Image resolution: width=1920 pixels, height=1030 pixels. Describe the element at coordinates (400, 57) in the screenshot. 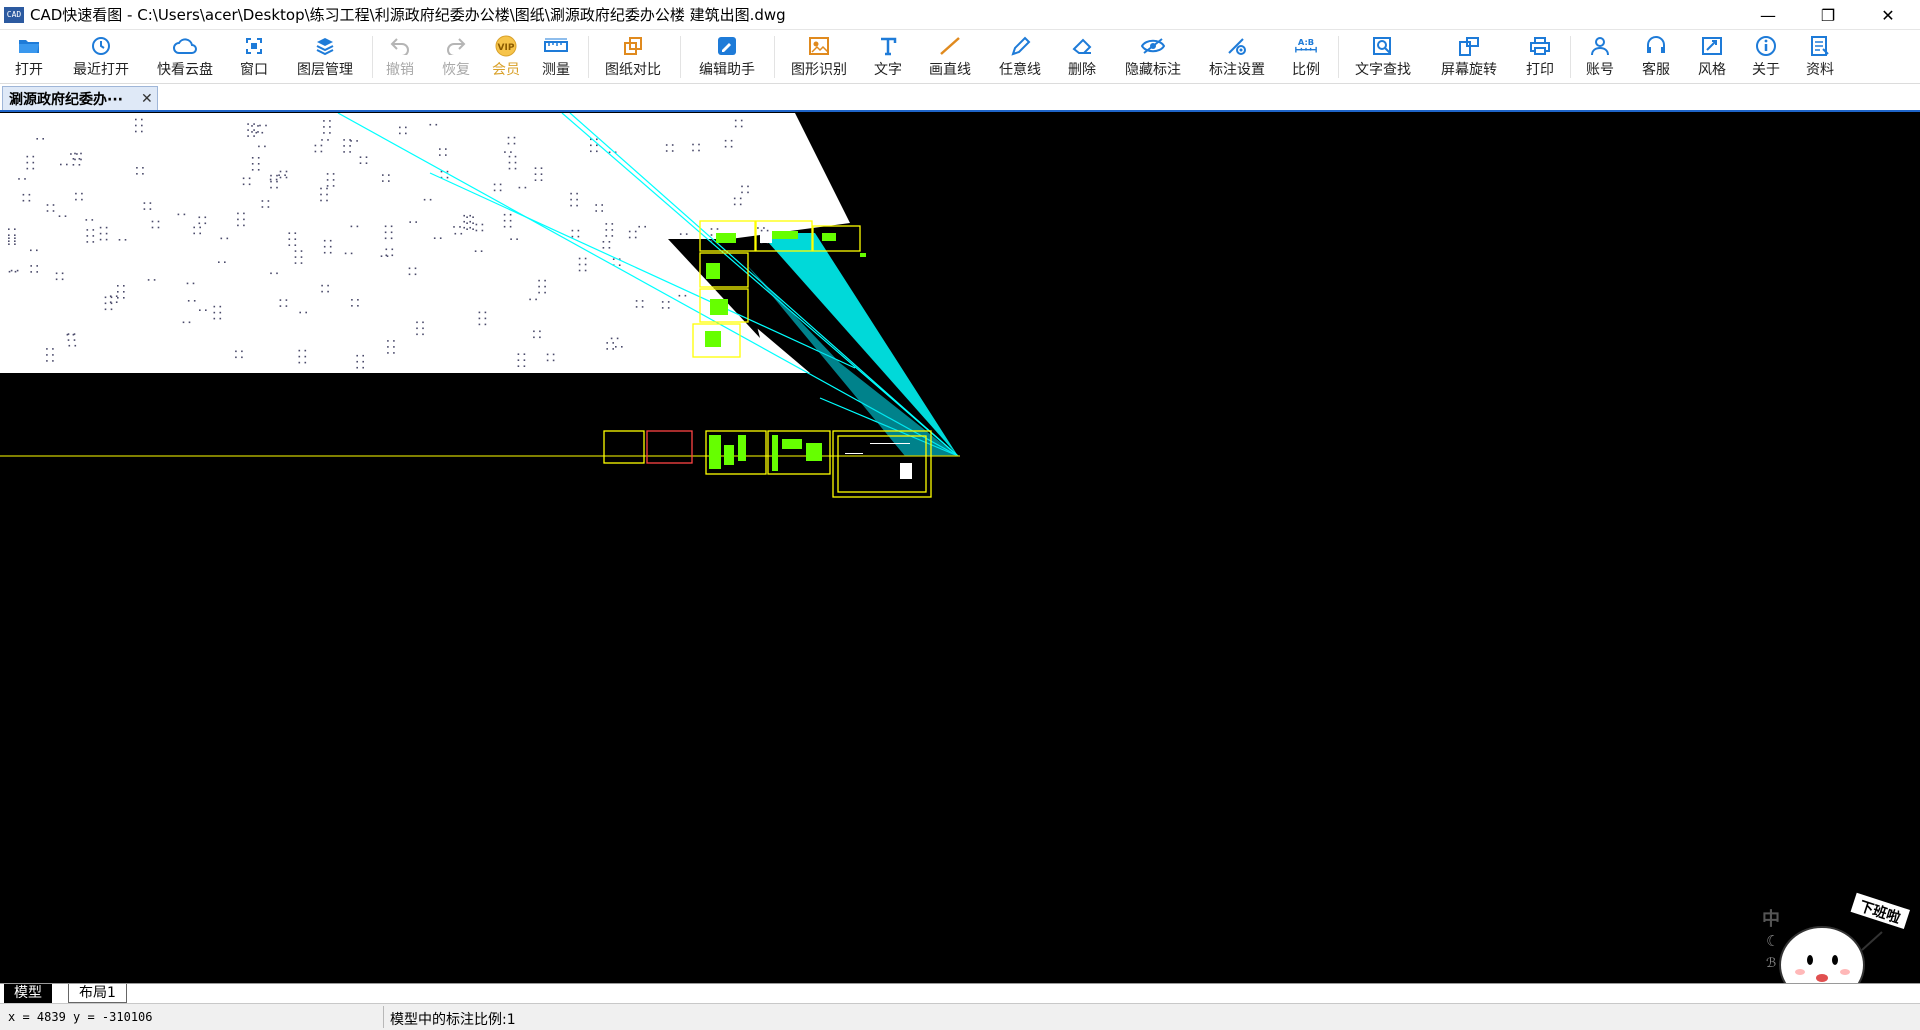

I see `undo-button: 撤销` at that location.